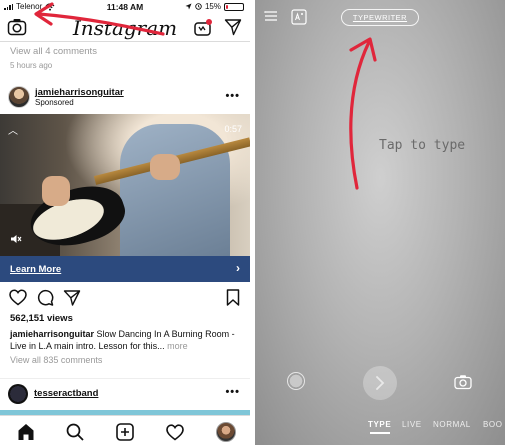 The image size is (505, 445). What do you see at coordinates (165, 167) in the screenshot?
I see `fretting-hand-image` at bounding box center [165, 167].